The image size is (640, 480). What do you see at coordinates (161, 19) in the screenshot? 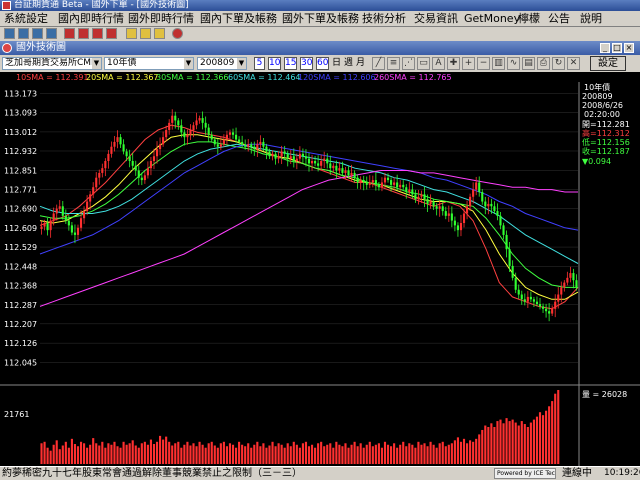
I see `menu-foreign-quotes: 國外即時行情` at bounding box center [161, 19].